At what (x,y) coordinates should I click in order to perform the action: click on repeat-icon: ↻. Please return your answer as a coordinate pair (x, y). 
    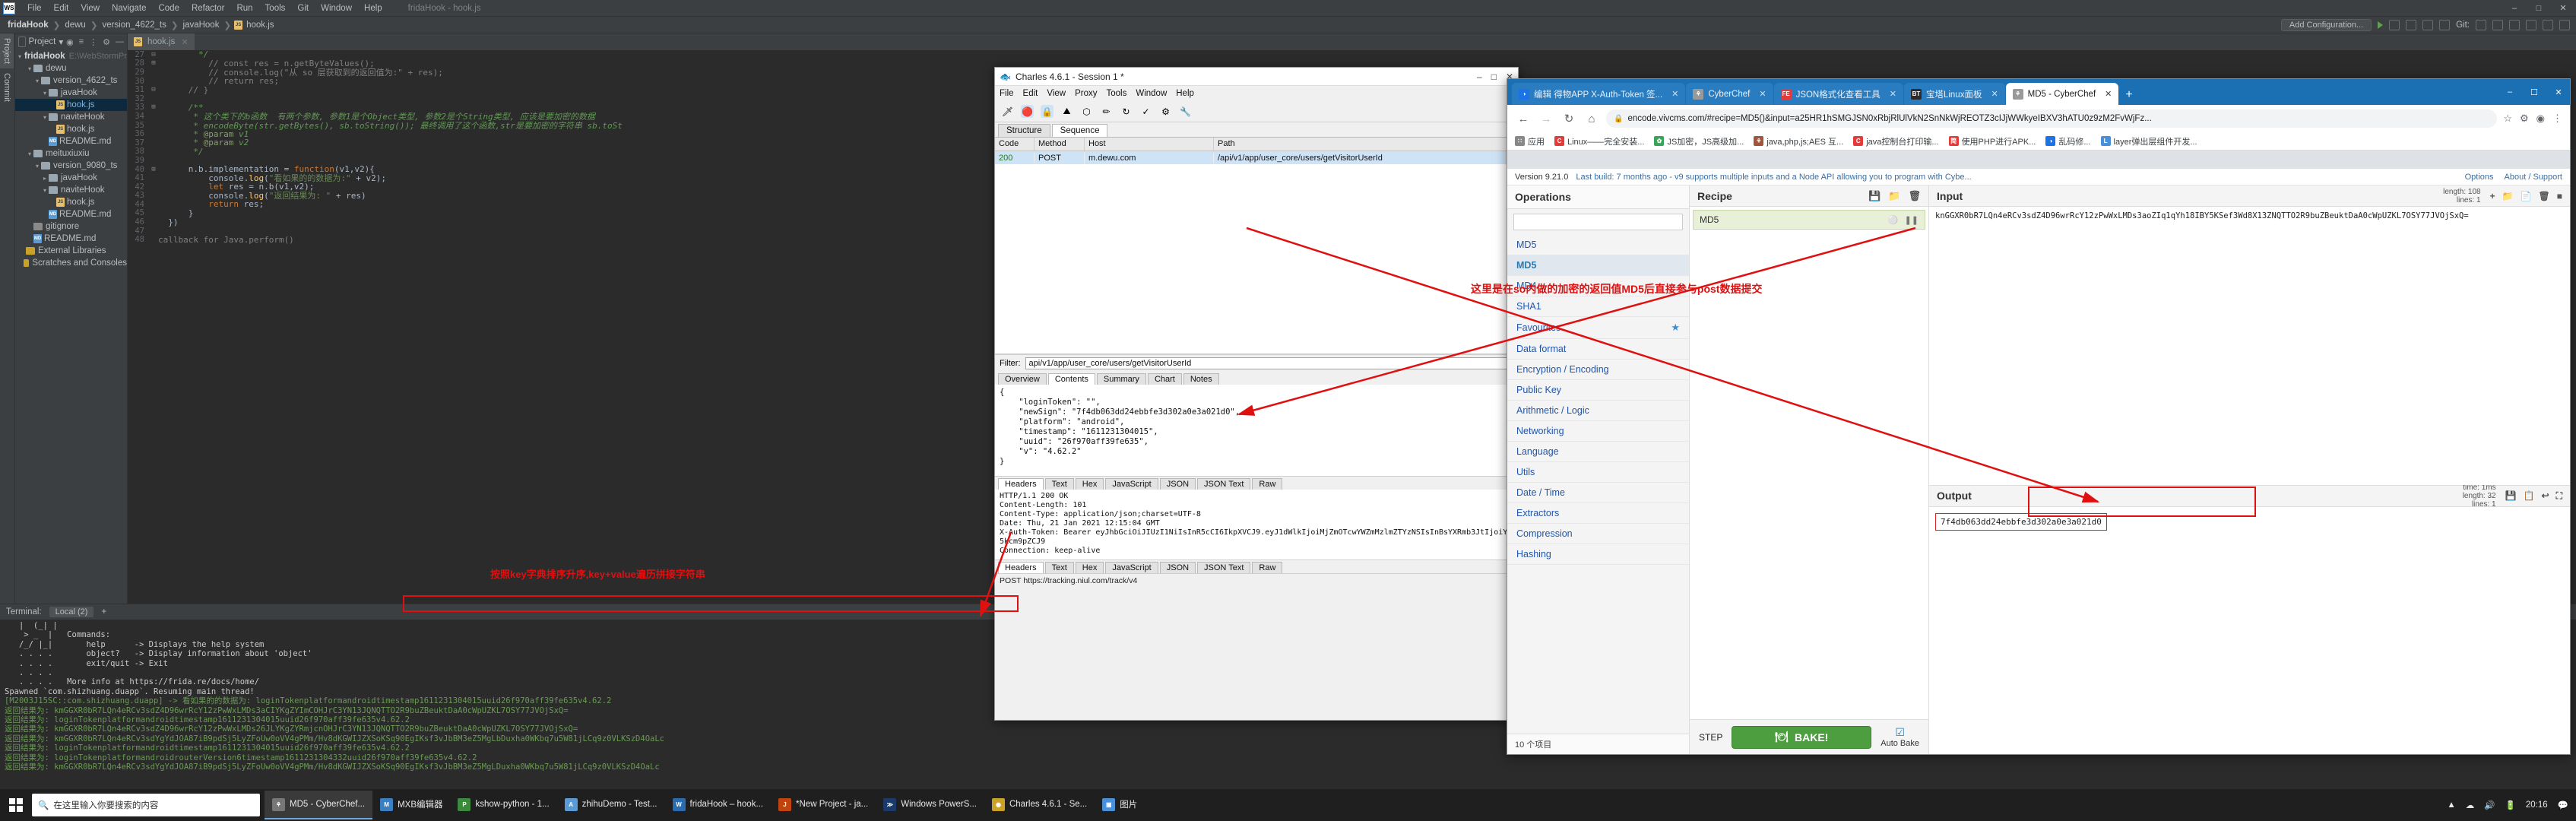
    Looking at the image, I should click on (1126, 111).